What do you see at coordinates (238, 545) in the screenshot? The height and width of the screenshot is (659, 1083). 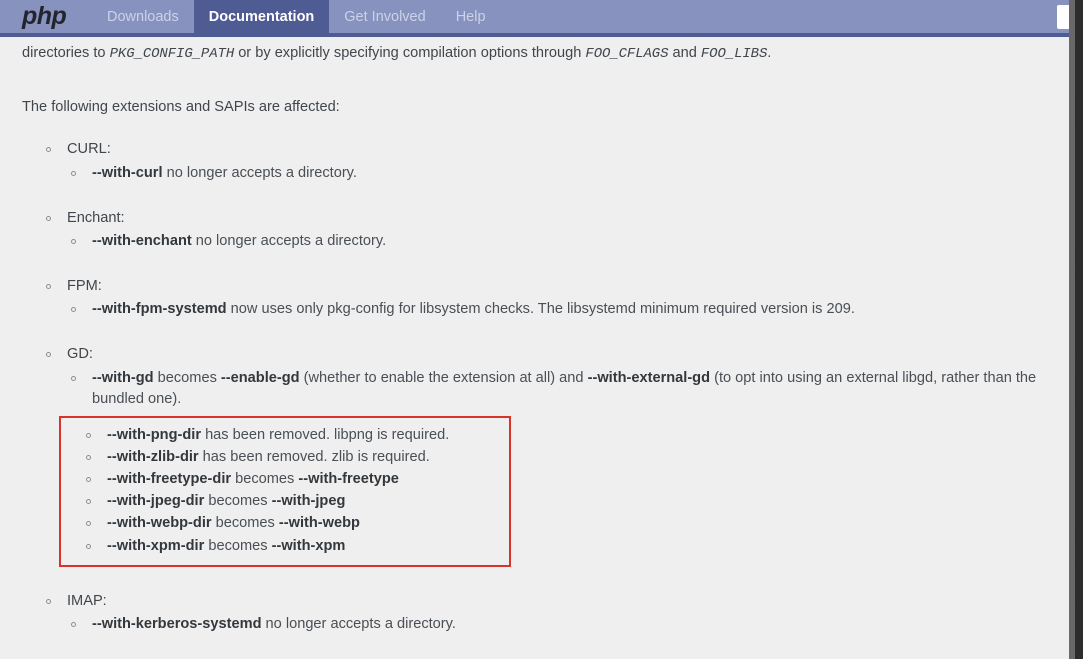 I see `flag-with-xpm-dir-desc: becomes` at bounding box center [238, 545].